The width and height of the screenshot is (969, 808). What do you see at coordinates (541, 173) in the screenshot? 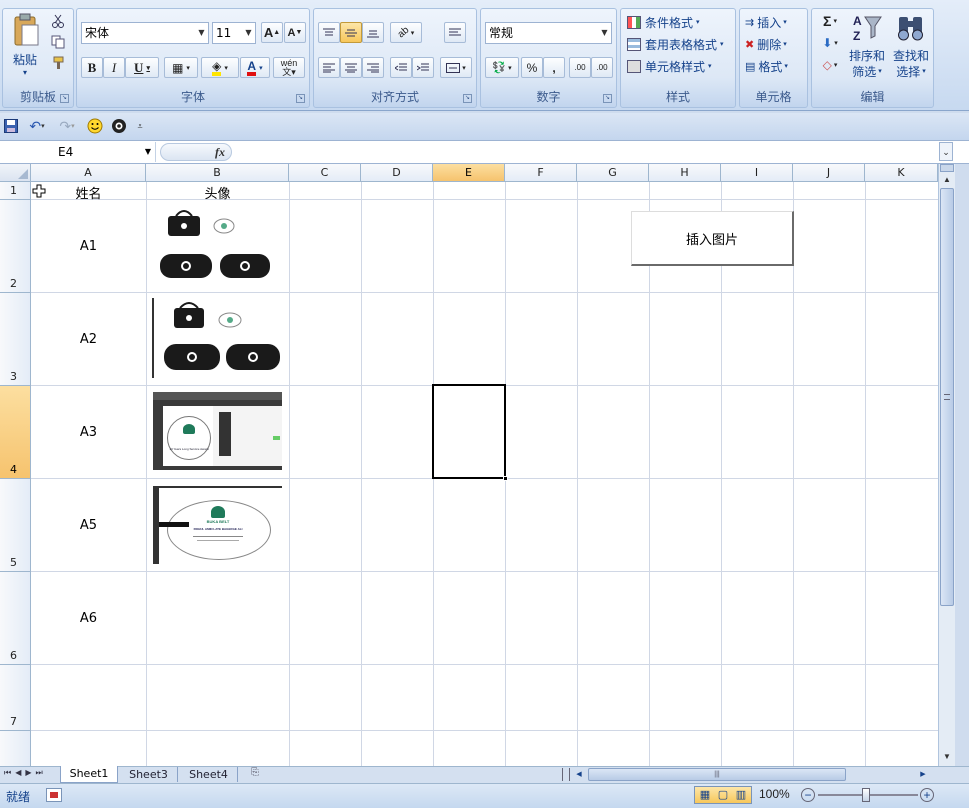
I see `column-header-f: F` at bounding box center [541, 173].